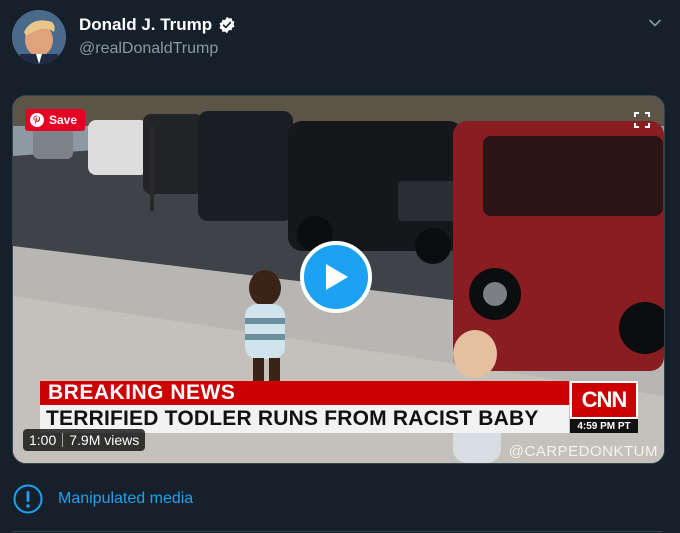  What do you see at coordinates (642, 120) in the screenshot?
I see `fullscreen-icon` at bounding box center [642, 120].